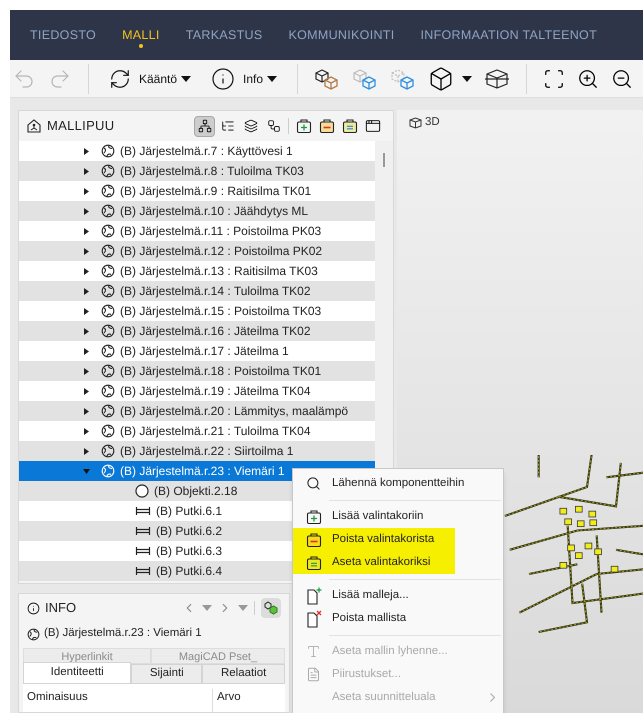 Image resolution: width=643 pixels, height=713 pixels. What do you see at coordinates (142, 491) in the screenshot?
I see `circle-icon` at bounding box center [142, 491].